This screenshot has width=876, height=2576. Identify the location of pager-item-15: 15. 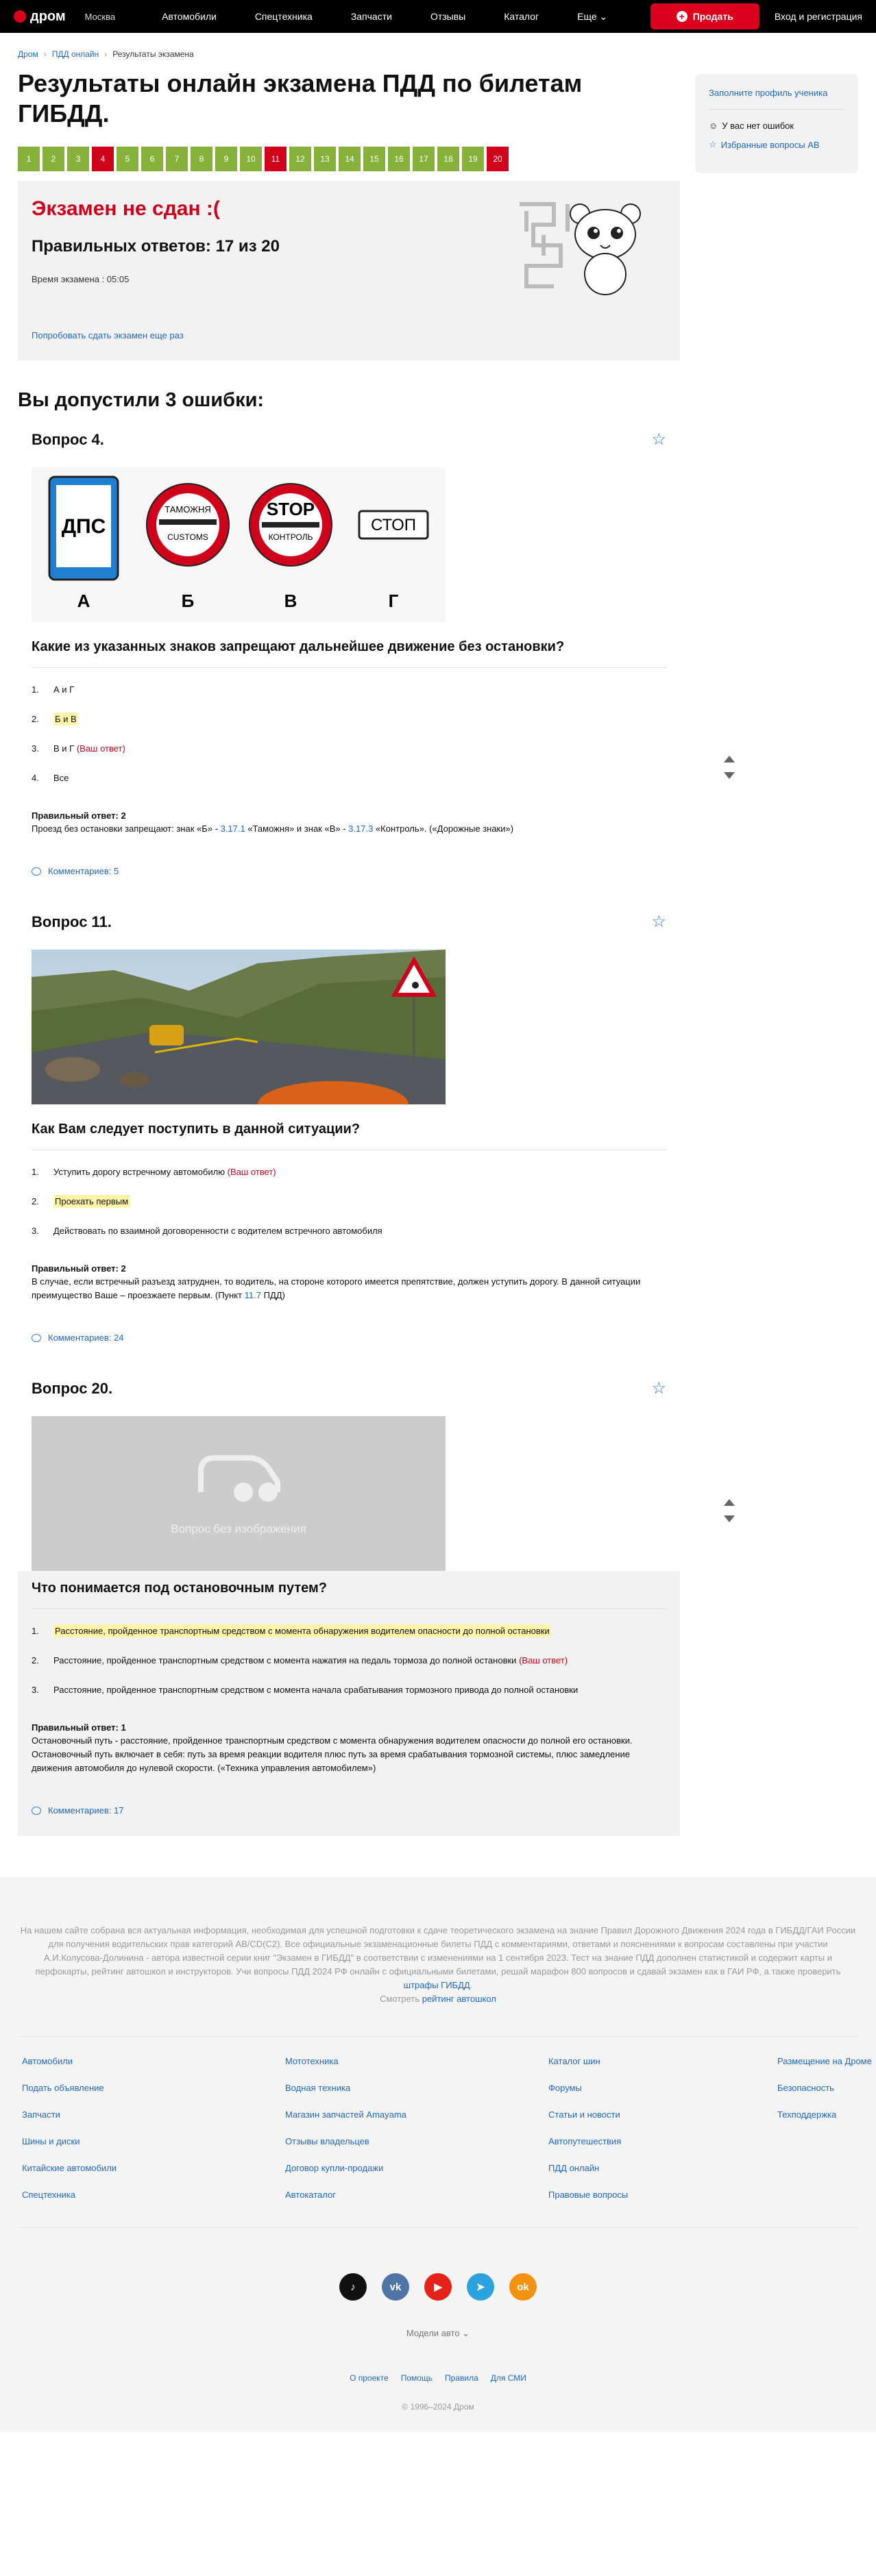
(374, 159).